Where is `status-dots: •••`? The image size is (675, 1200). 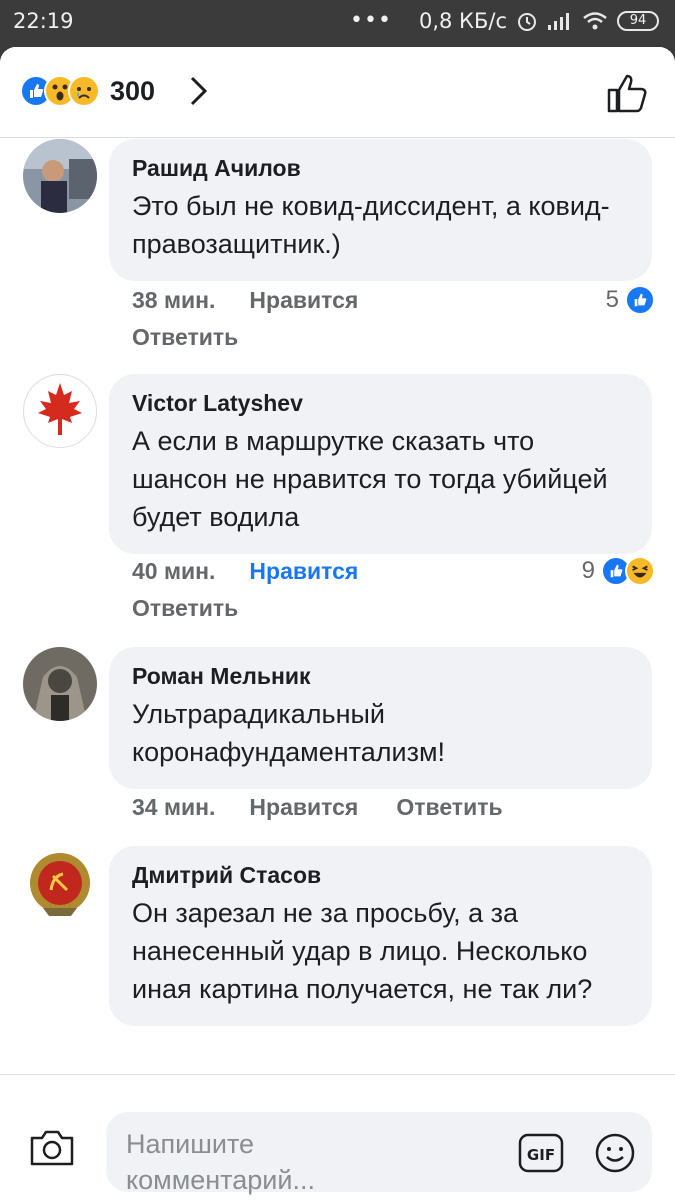
status-dots: ••• is located at coordinates (371, 20).